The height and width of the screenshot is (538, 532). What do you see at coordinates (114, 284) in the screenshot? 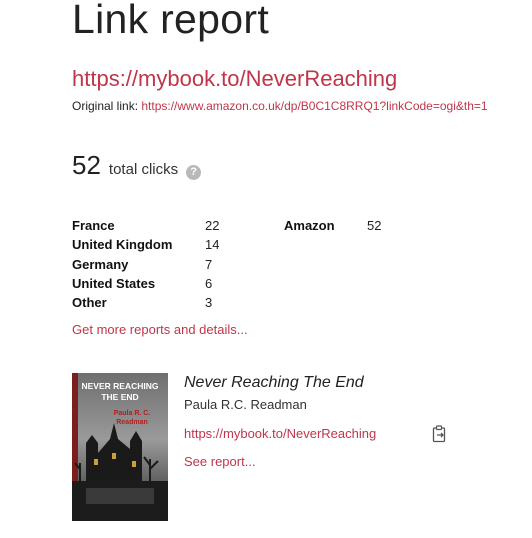
I see `country-name: United States` at bounding box center [114, 284].